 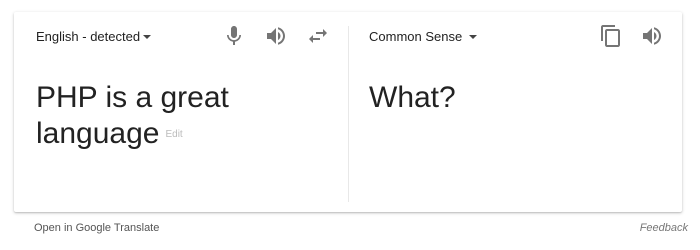 I want to click on target-language-label: Common Sense, so click(x=416, y=36).